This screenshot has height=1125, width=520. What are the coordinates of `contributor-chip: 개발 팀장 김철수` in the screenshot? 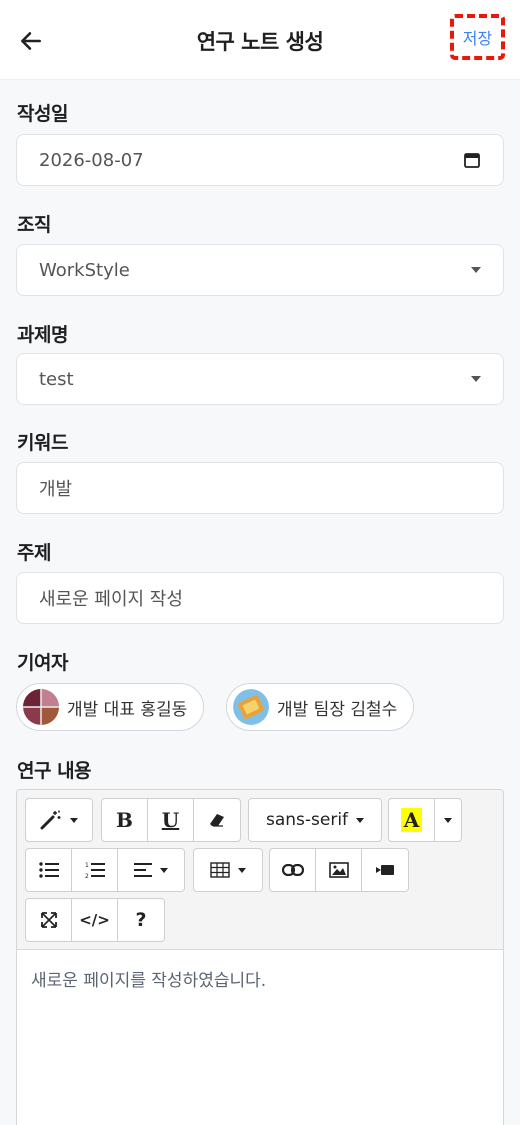 It's located at (320, 707).